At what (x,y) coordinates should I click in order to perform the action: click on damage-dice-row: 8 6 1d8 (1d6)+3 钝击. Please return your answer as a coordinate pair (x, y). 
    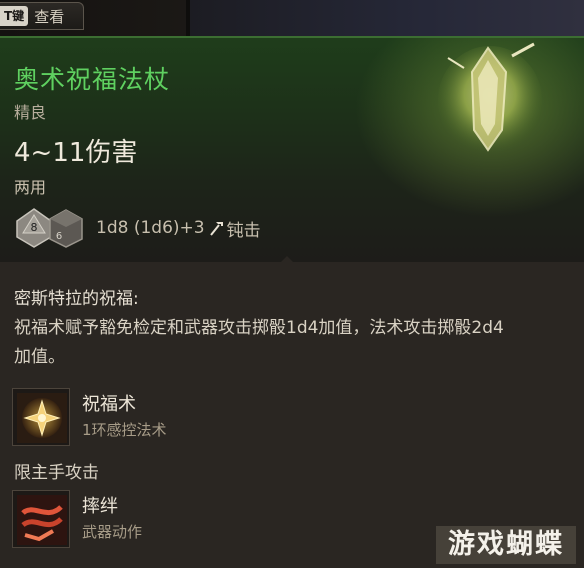
    Looking at the image, I should click on (137, 228).